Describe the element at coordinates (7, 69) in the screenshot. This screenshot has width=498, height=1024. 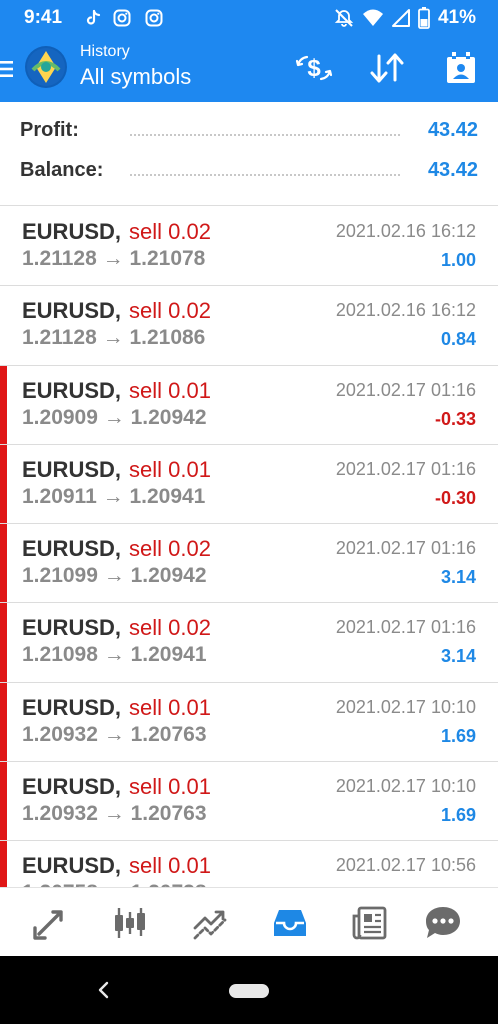
I see `menu-icon` at that location.